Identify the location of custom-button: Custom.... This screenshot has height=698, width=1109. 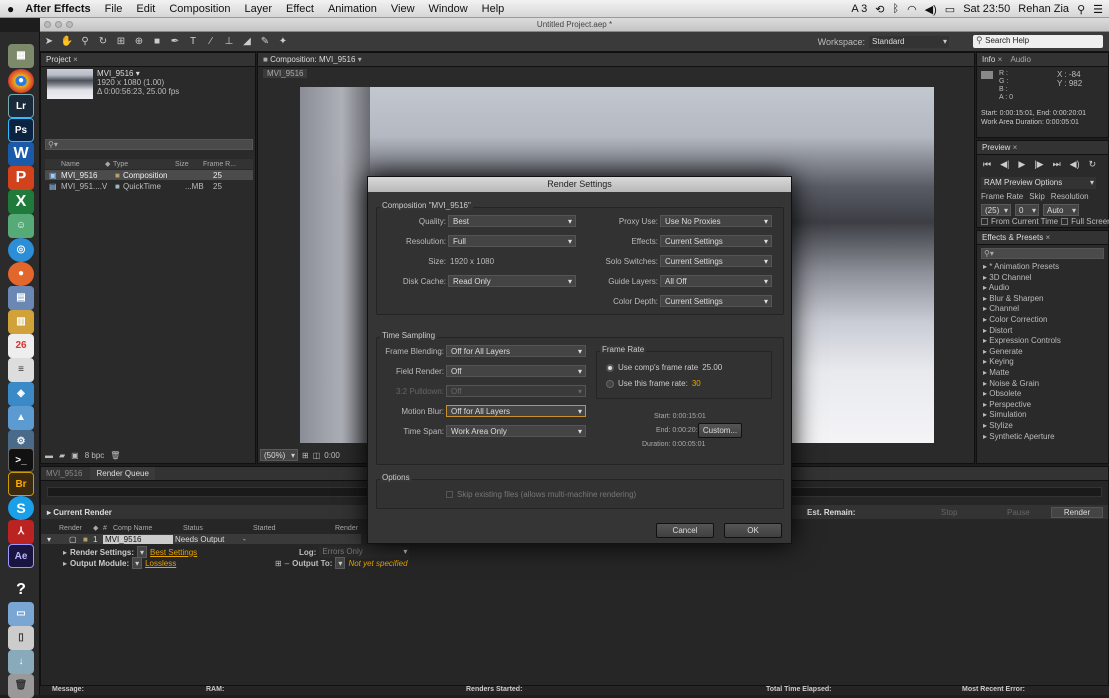
(720, 430).